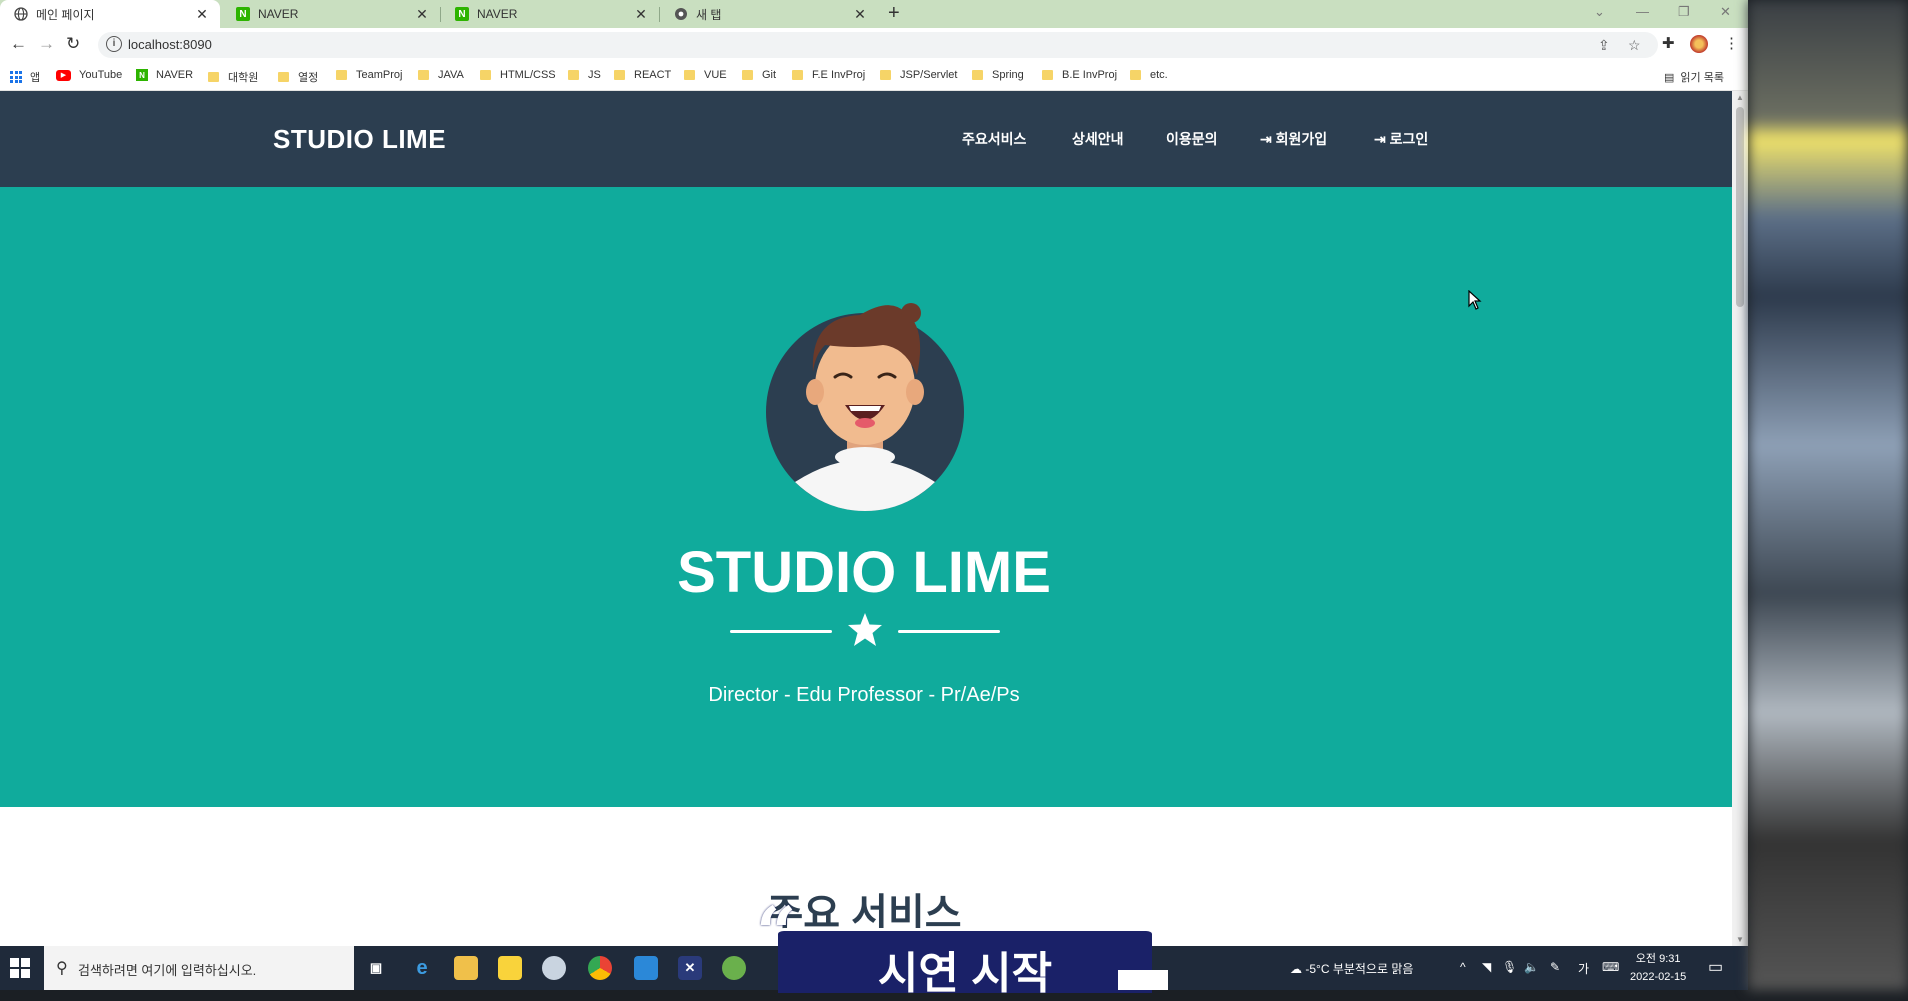 This screenshot has width=1908, height=1001. I want to click on reload-icon: ↻, so click(73, 44).